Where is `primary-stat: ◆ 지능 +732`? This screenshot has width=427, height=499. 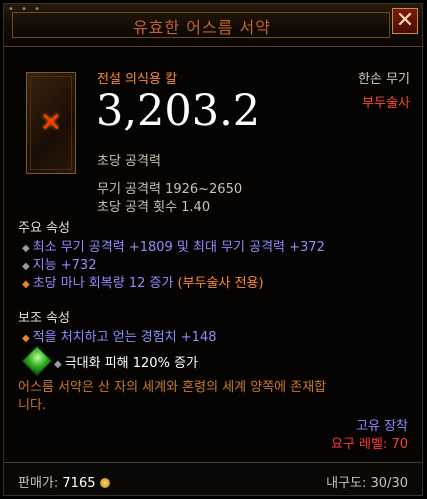
primary-stat: ◆ 지능 +732 is located at coordinates (59, 265).